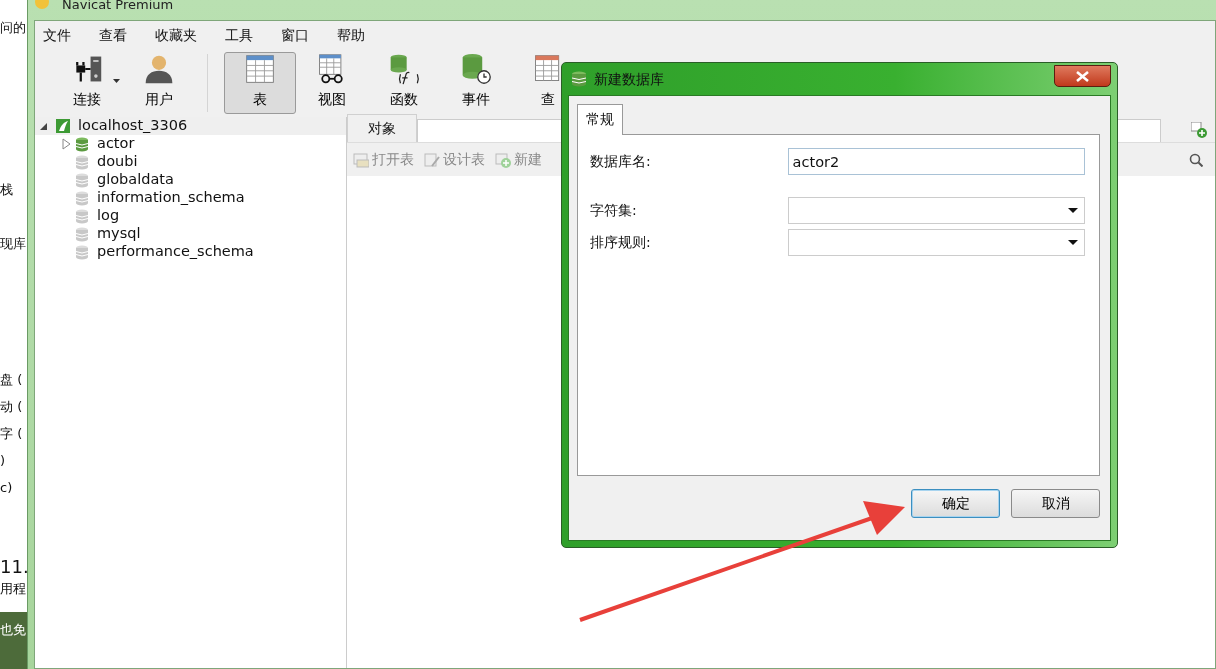  What do you see at coordinates (936, 161) in the screenshot?
I see `input-field: actor2` at bounding box center [936, 161].